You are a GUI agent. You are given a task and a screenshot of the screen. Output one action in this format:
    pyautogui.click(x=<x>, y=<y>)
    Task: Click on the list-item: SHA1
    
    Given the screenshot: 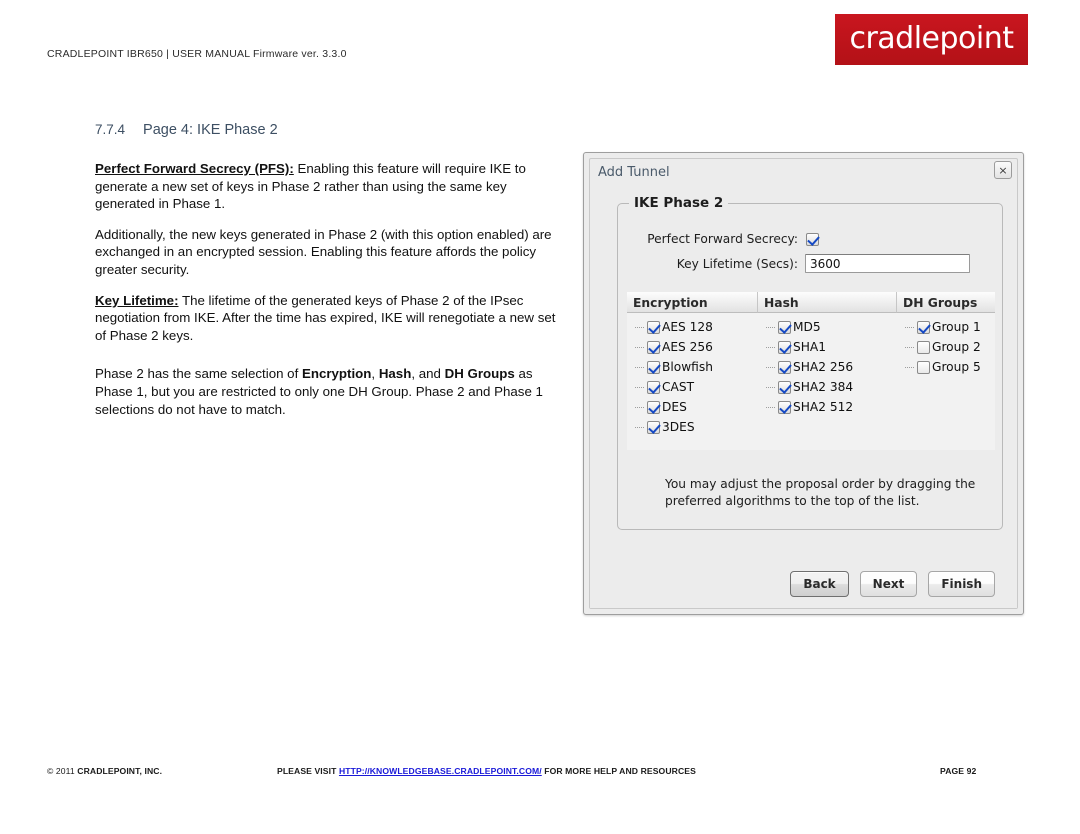 What is the action you would take?
    pyautogui.click(x=827, y=347)
    